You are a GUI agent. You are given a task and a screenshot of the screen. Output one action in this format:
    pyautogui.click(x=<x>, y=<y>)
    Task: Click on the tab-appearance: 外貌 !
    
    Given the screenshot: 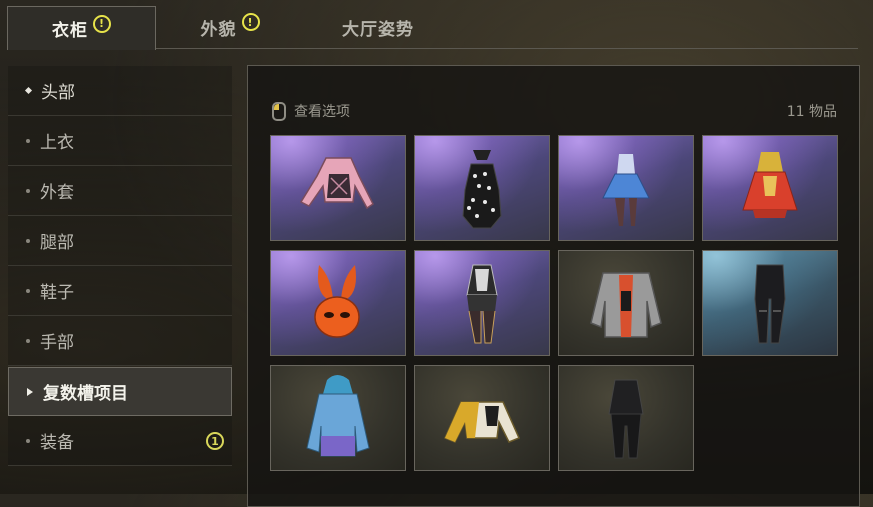 What is the action you would take?
    pyautogui.click(x=230, y=27)
    